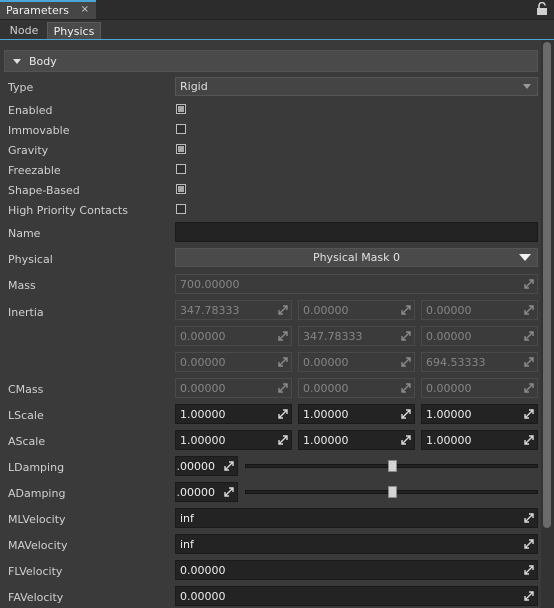  What do you see at coordinates (181, 109) in the screenshot?
I see `enabled-checkbox` at bounding box center [181, 109].